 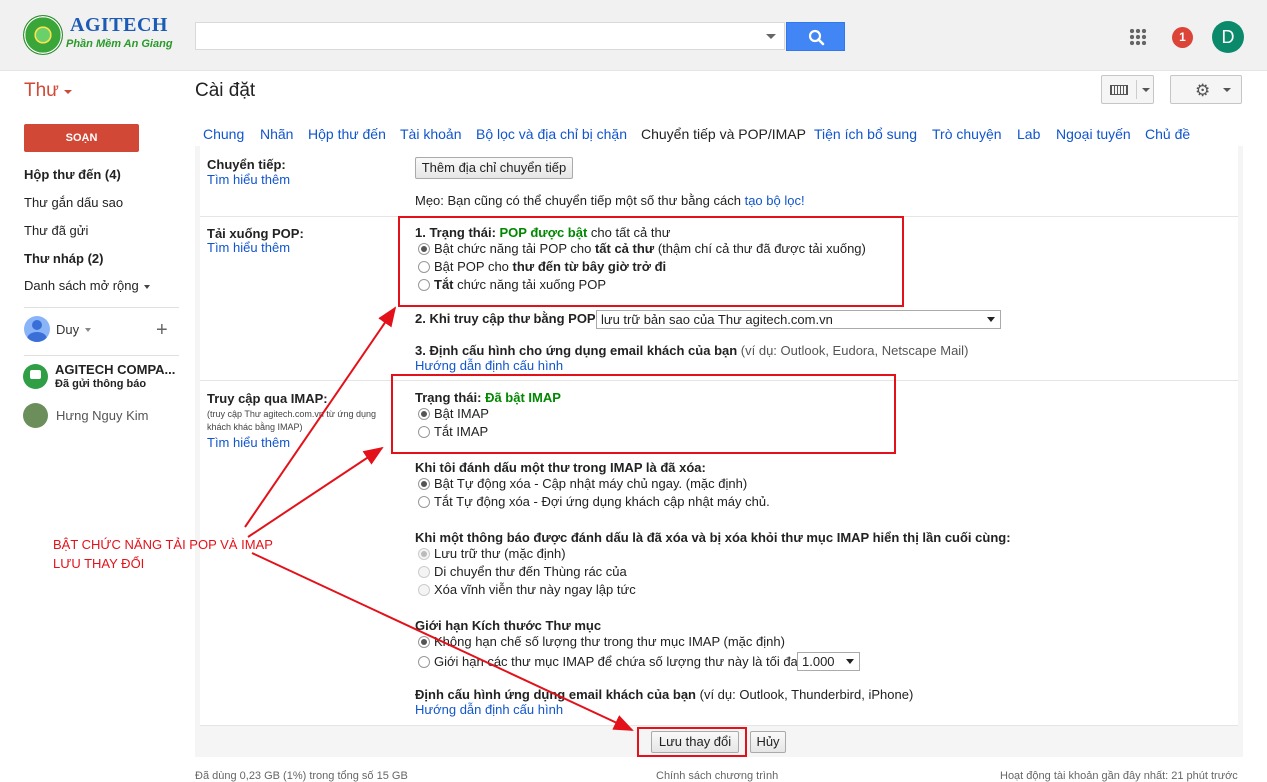 I want to click on tab-chat: Trò chuyện, so click(x=967, y=135).